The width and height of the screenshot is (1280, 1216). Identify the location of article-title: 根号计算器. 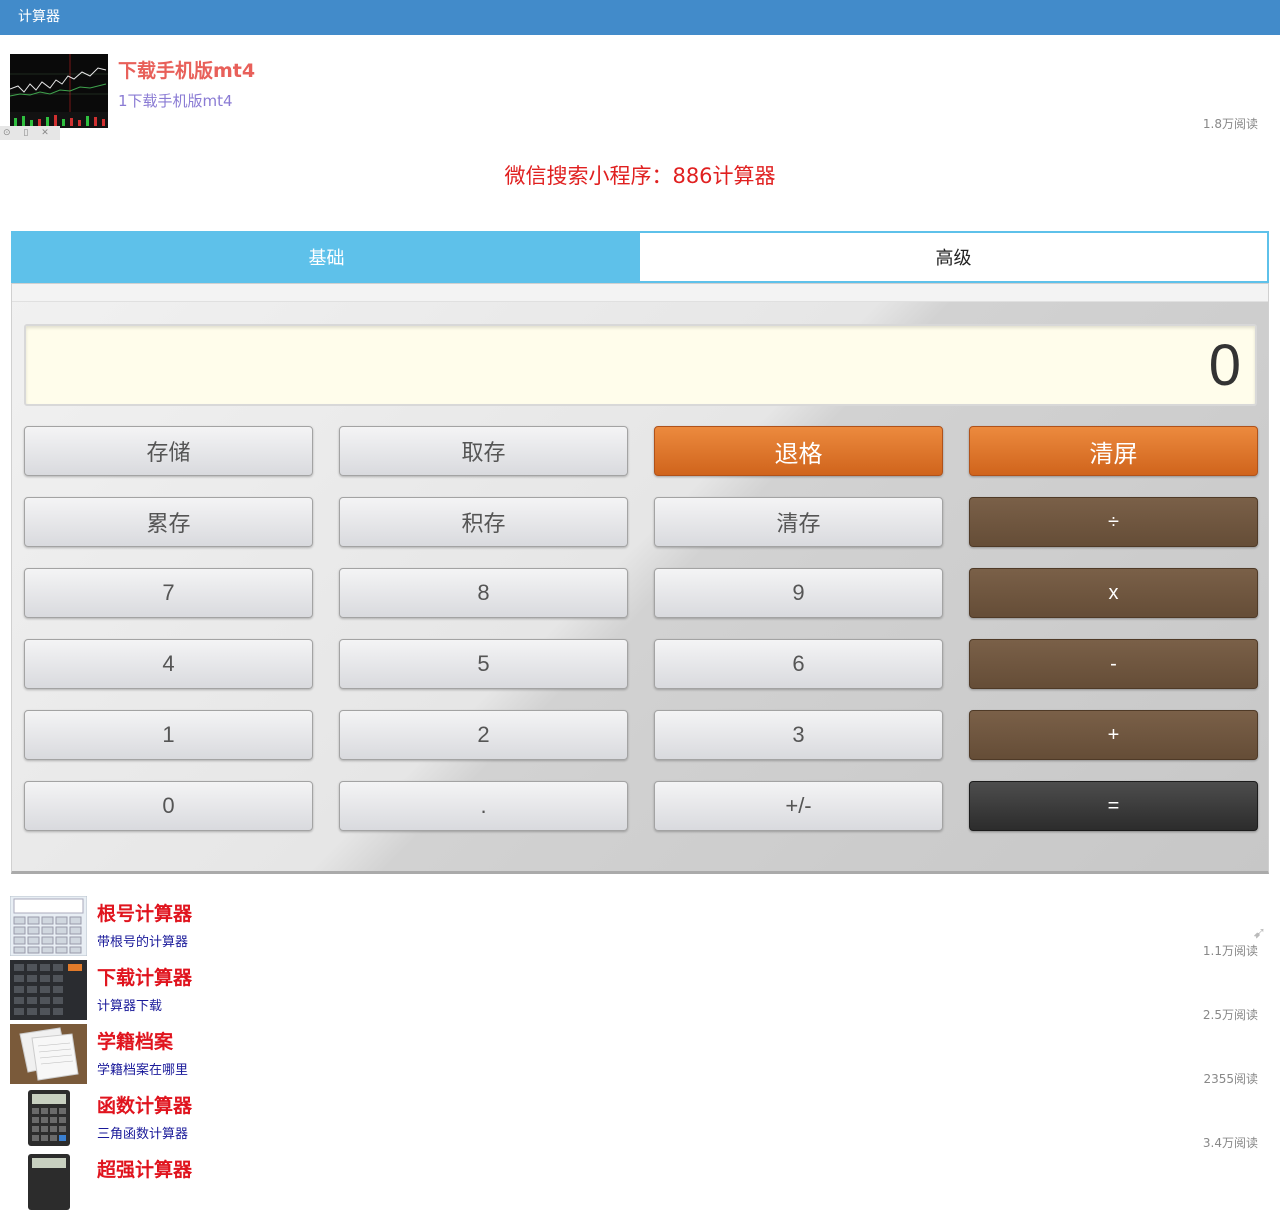
(144, 912).